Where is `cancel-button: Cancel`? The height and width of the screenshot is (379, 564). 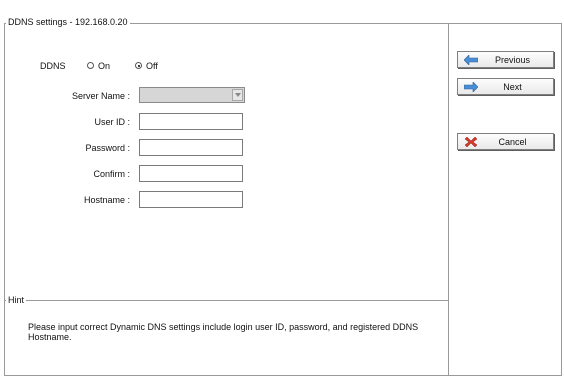 cancel-button: Cancel is located at coordinates (505, 141).